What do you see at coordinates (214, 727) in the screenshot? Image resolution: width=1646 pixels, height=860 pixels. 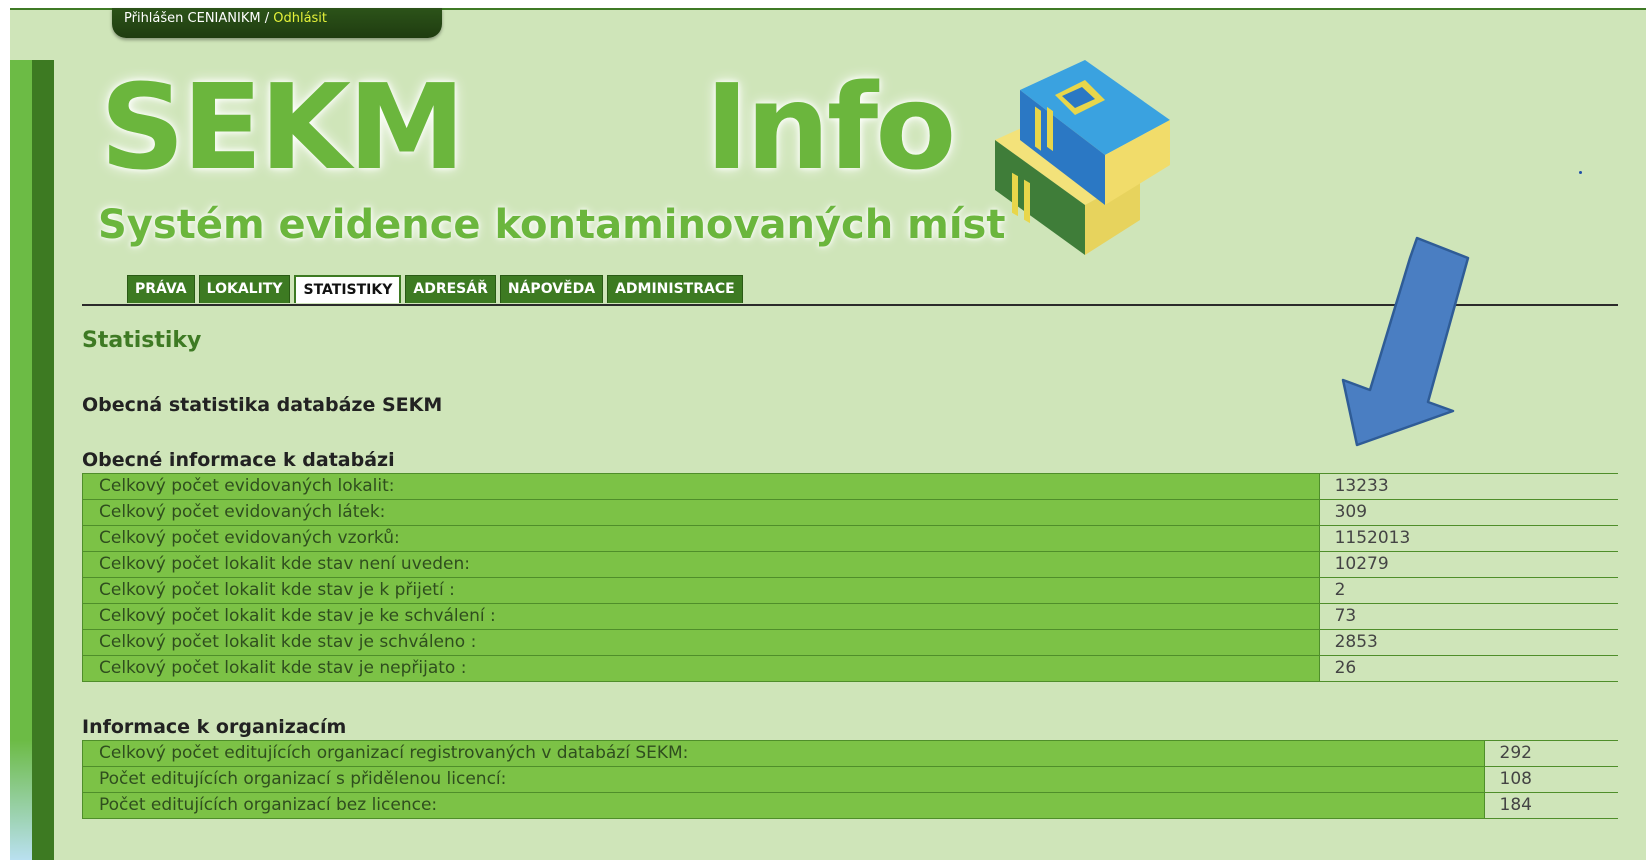 I see `group-title-organizations: Informace k organizacím` at bounding box center [214, 727].